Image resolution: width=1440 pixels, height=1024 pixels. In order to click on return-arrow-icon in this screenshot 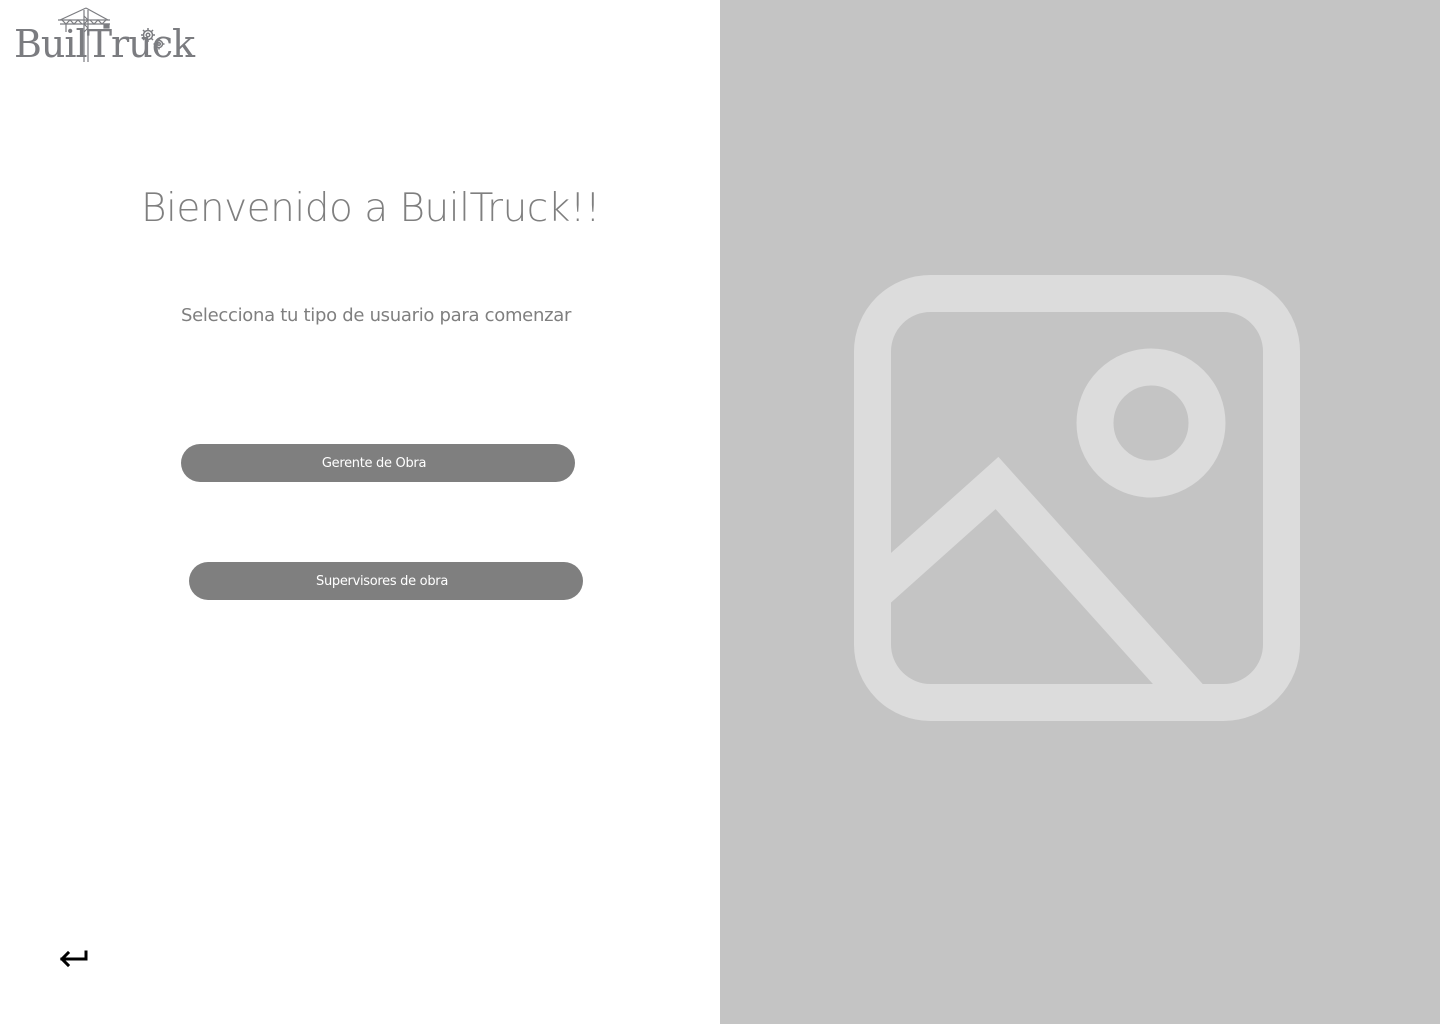, I will do `click(73, 959)`.